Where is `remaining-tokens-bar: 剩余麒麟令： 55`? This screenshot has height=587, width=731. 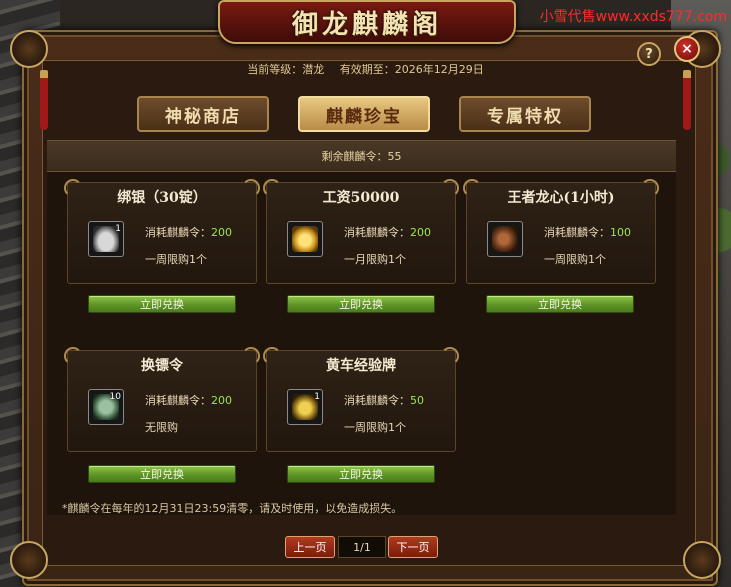 remaining-tokens-bar: 剩余麒麟令： 55 is located at coordinates (361, 156).